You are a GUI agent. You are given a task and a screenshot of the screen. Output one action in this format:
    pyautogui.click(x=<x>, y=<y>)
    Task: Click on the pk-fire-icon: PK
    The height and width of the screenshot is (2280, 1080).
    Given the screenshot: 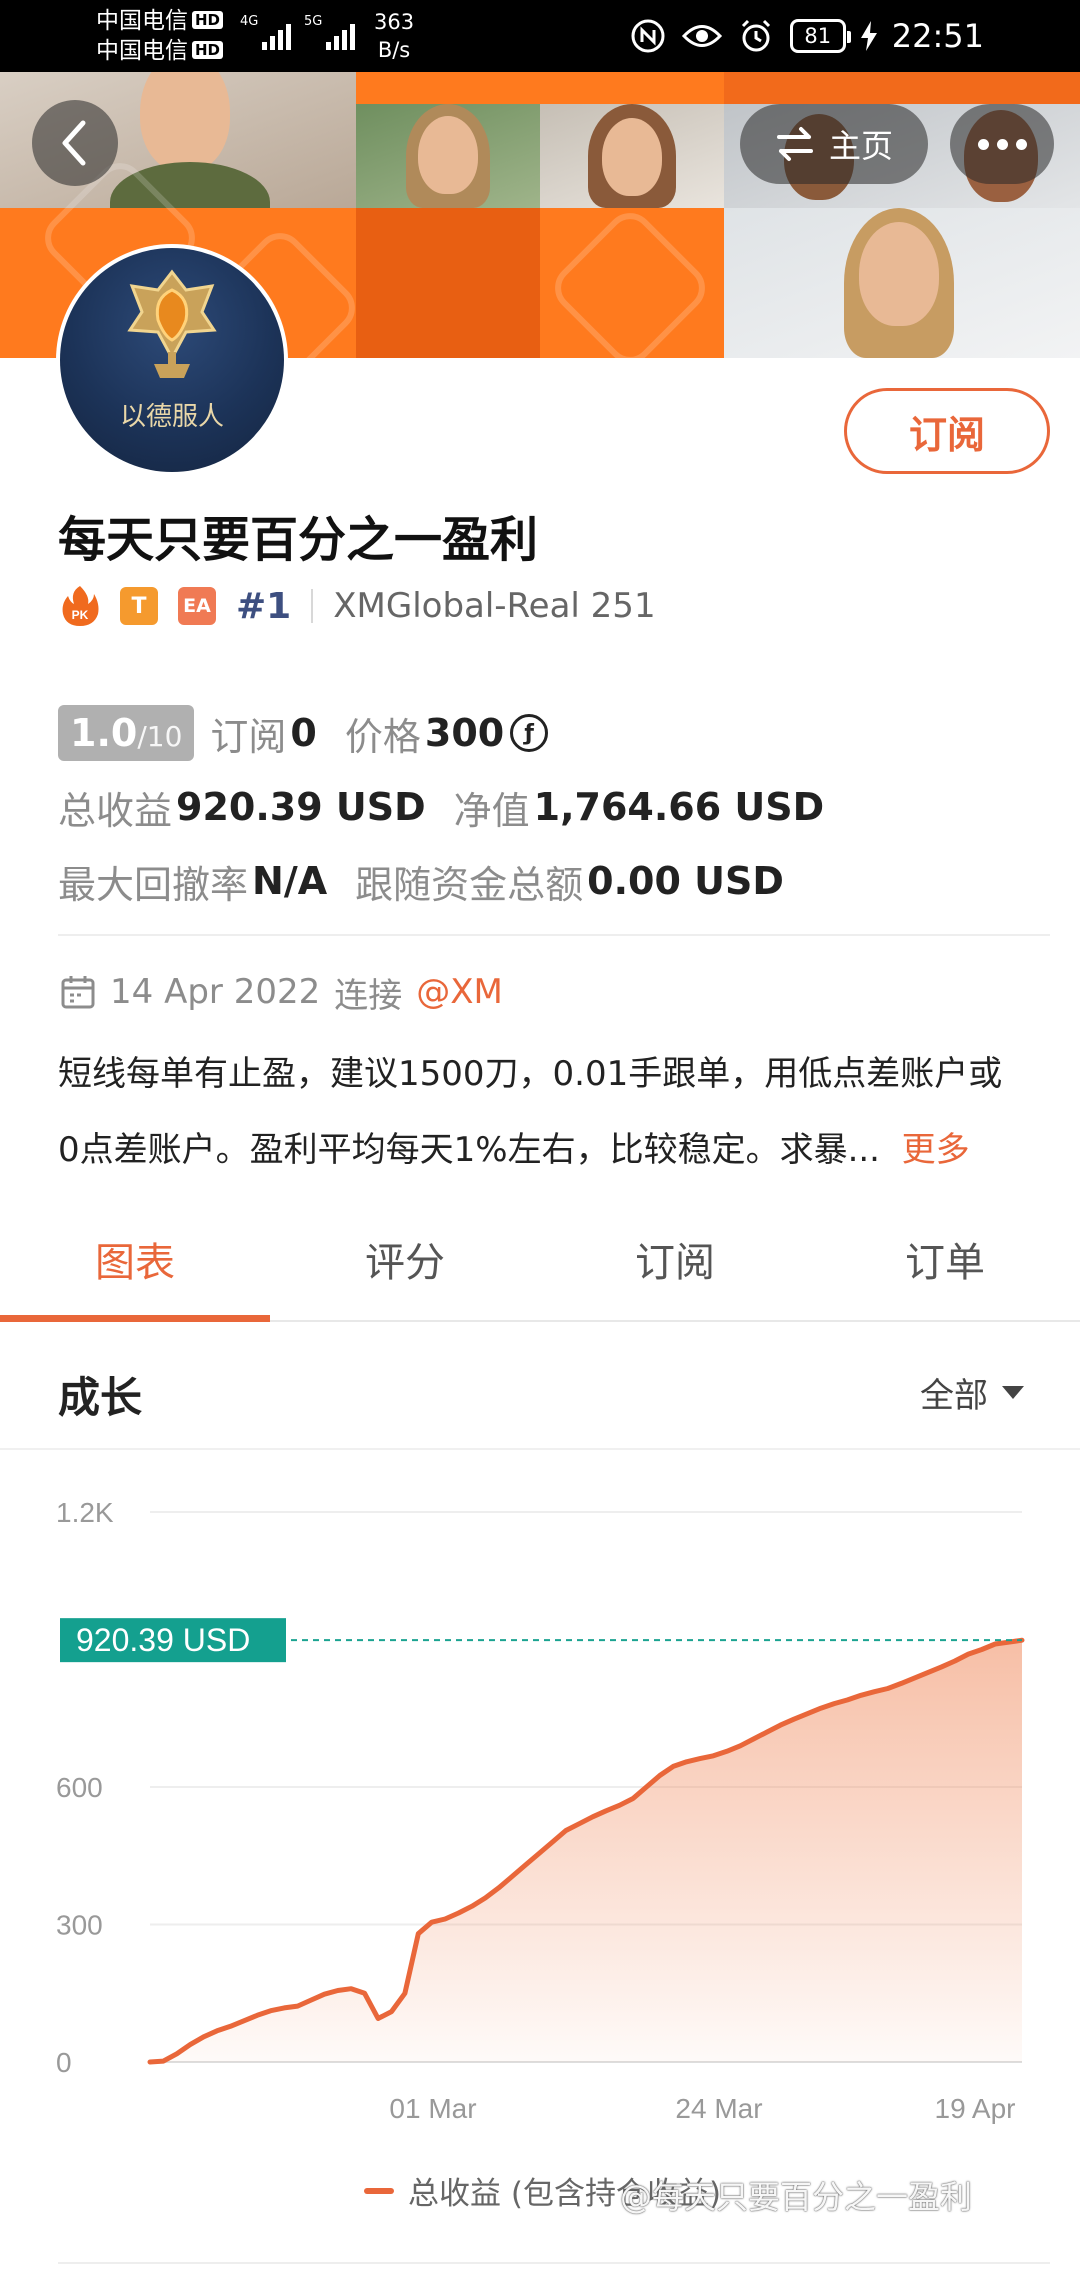 What is the action you would take?
    pyautogui.click(x=80, y=606)
    